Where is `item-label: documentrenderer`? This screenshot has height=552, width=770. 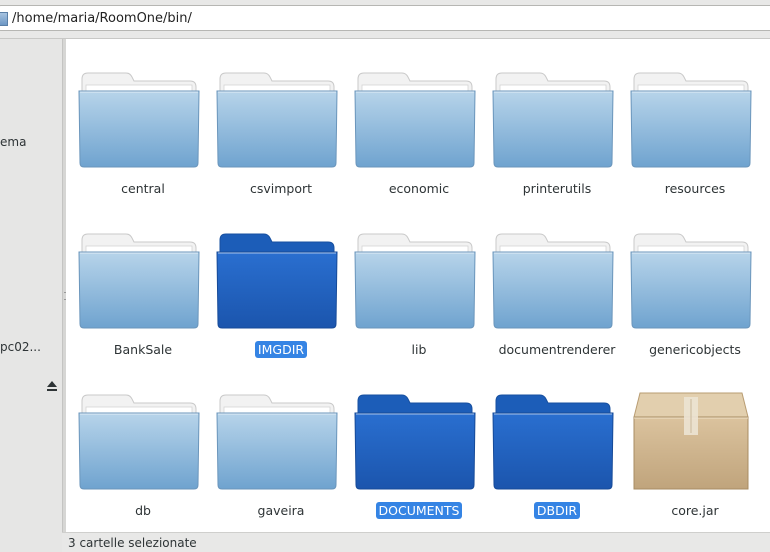
item-label: documentrenderer is located at coordinates (557, 349).